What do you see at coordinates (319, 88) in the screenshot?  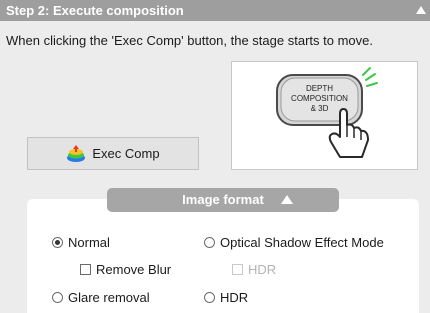 I see `depth-line-1: DEPTH` at bounding box center [319, 88].